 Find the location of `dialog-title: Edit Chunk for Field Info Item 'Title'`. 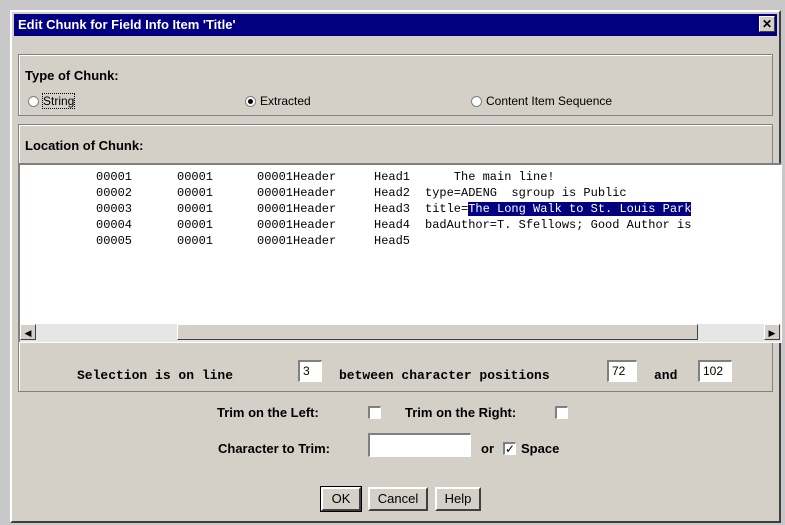

dialog-title: Edit Chunk for Field Info Item 'Title' is located at coordinates (127, 24).